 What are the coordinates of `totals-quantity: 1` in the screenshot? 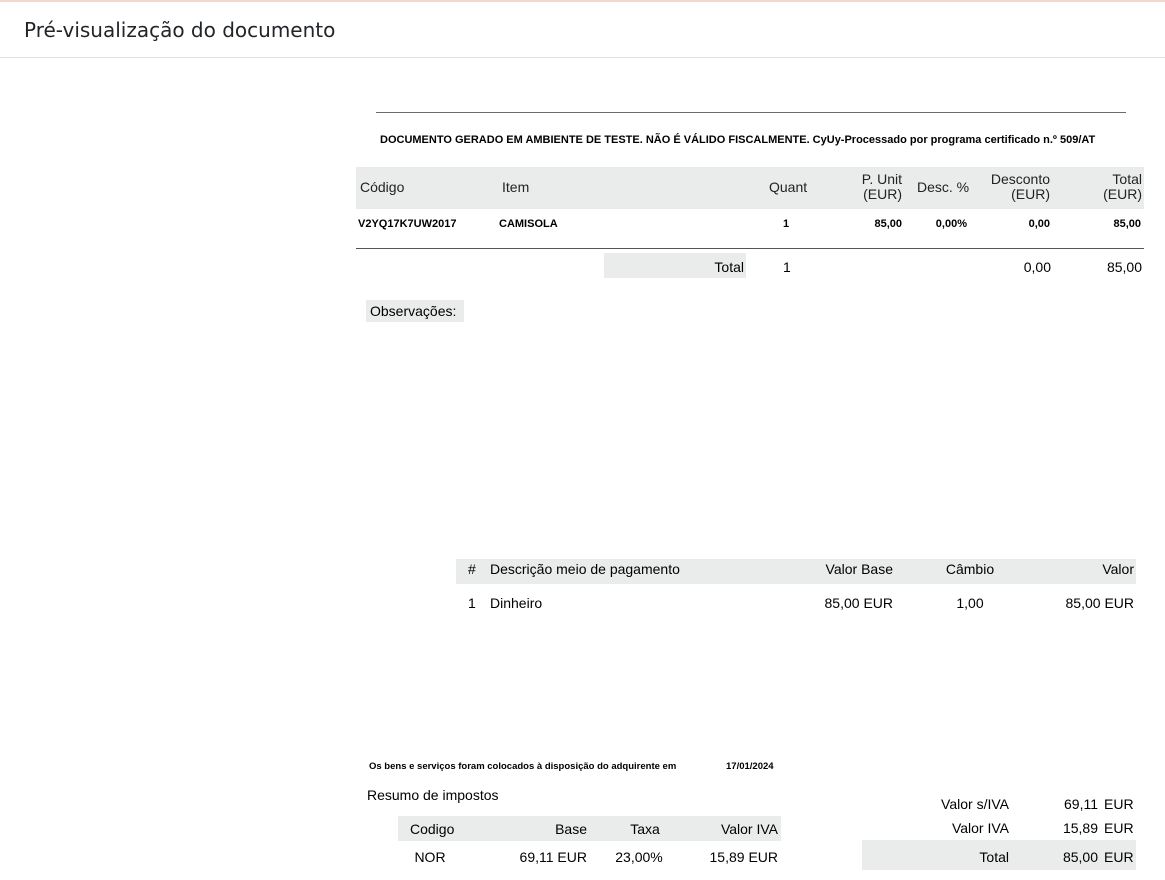 It's located at (787, 267).